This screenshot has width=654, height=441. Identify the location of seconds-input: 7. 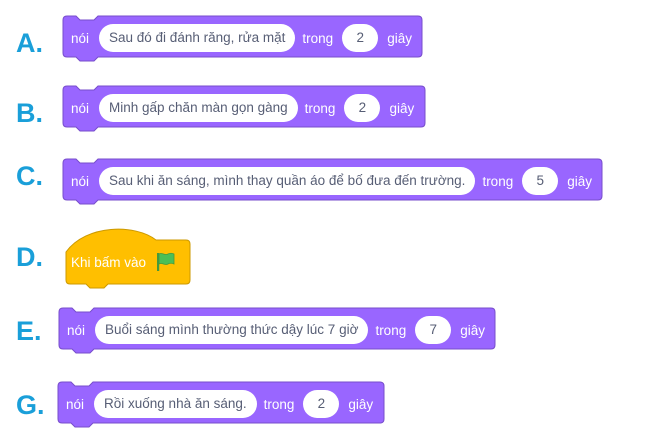
(433, 330).